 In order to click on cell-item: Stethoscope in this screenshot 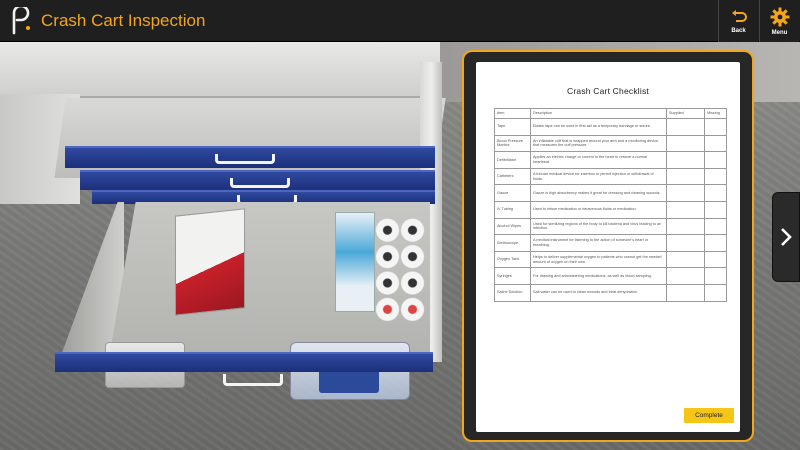, I will do `click(512, 243)`.